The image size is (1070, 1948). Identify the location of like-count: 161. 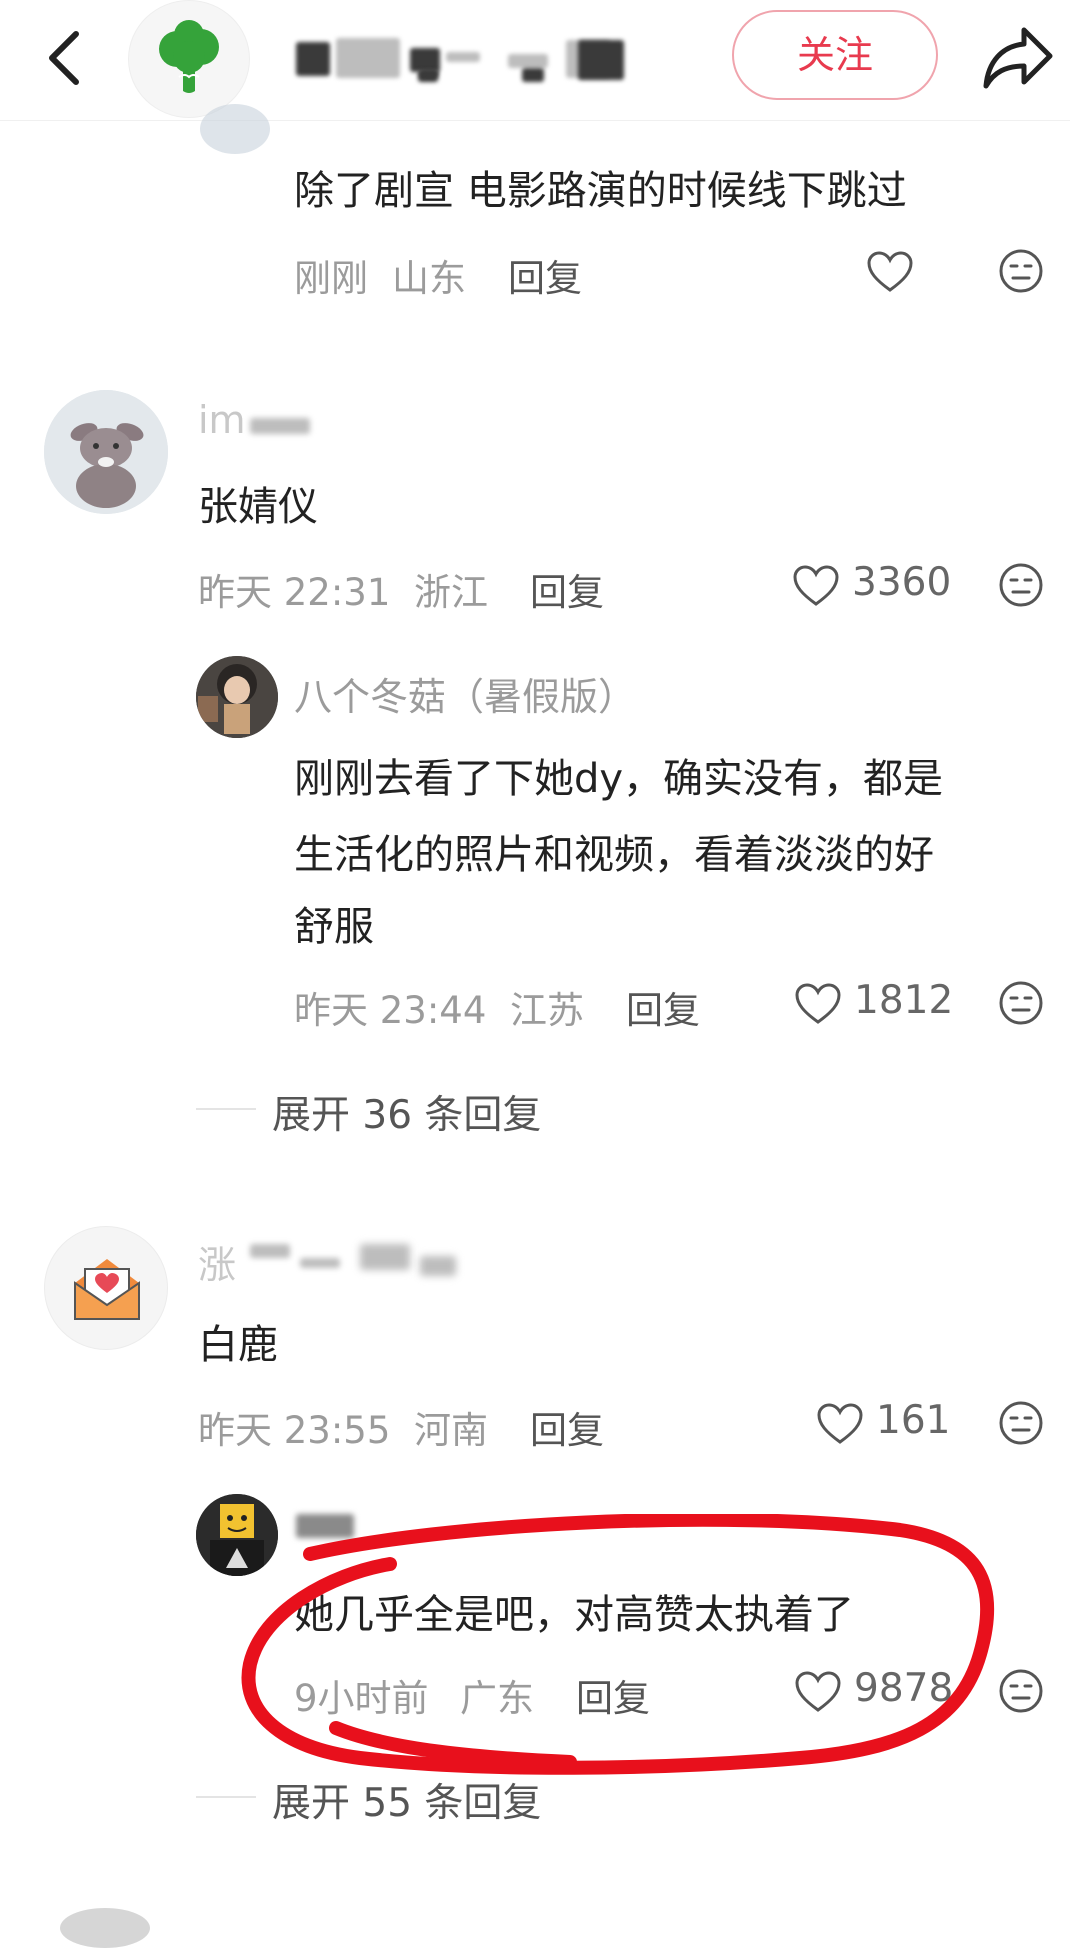
(913, 1420).